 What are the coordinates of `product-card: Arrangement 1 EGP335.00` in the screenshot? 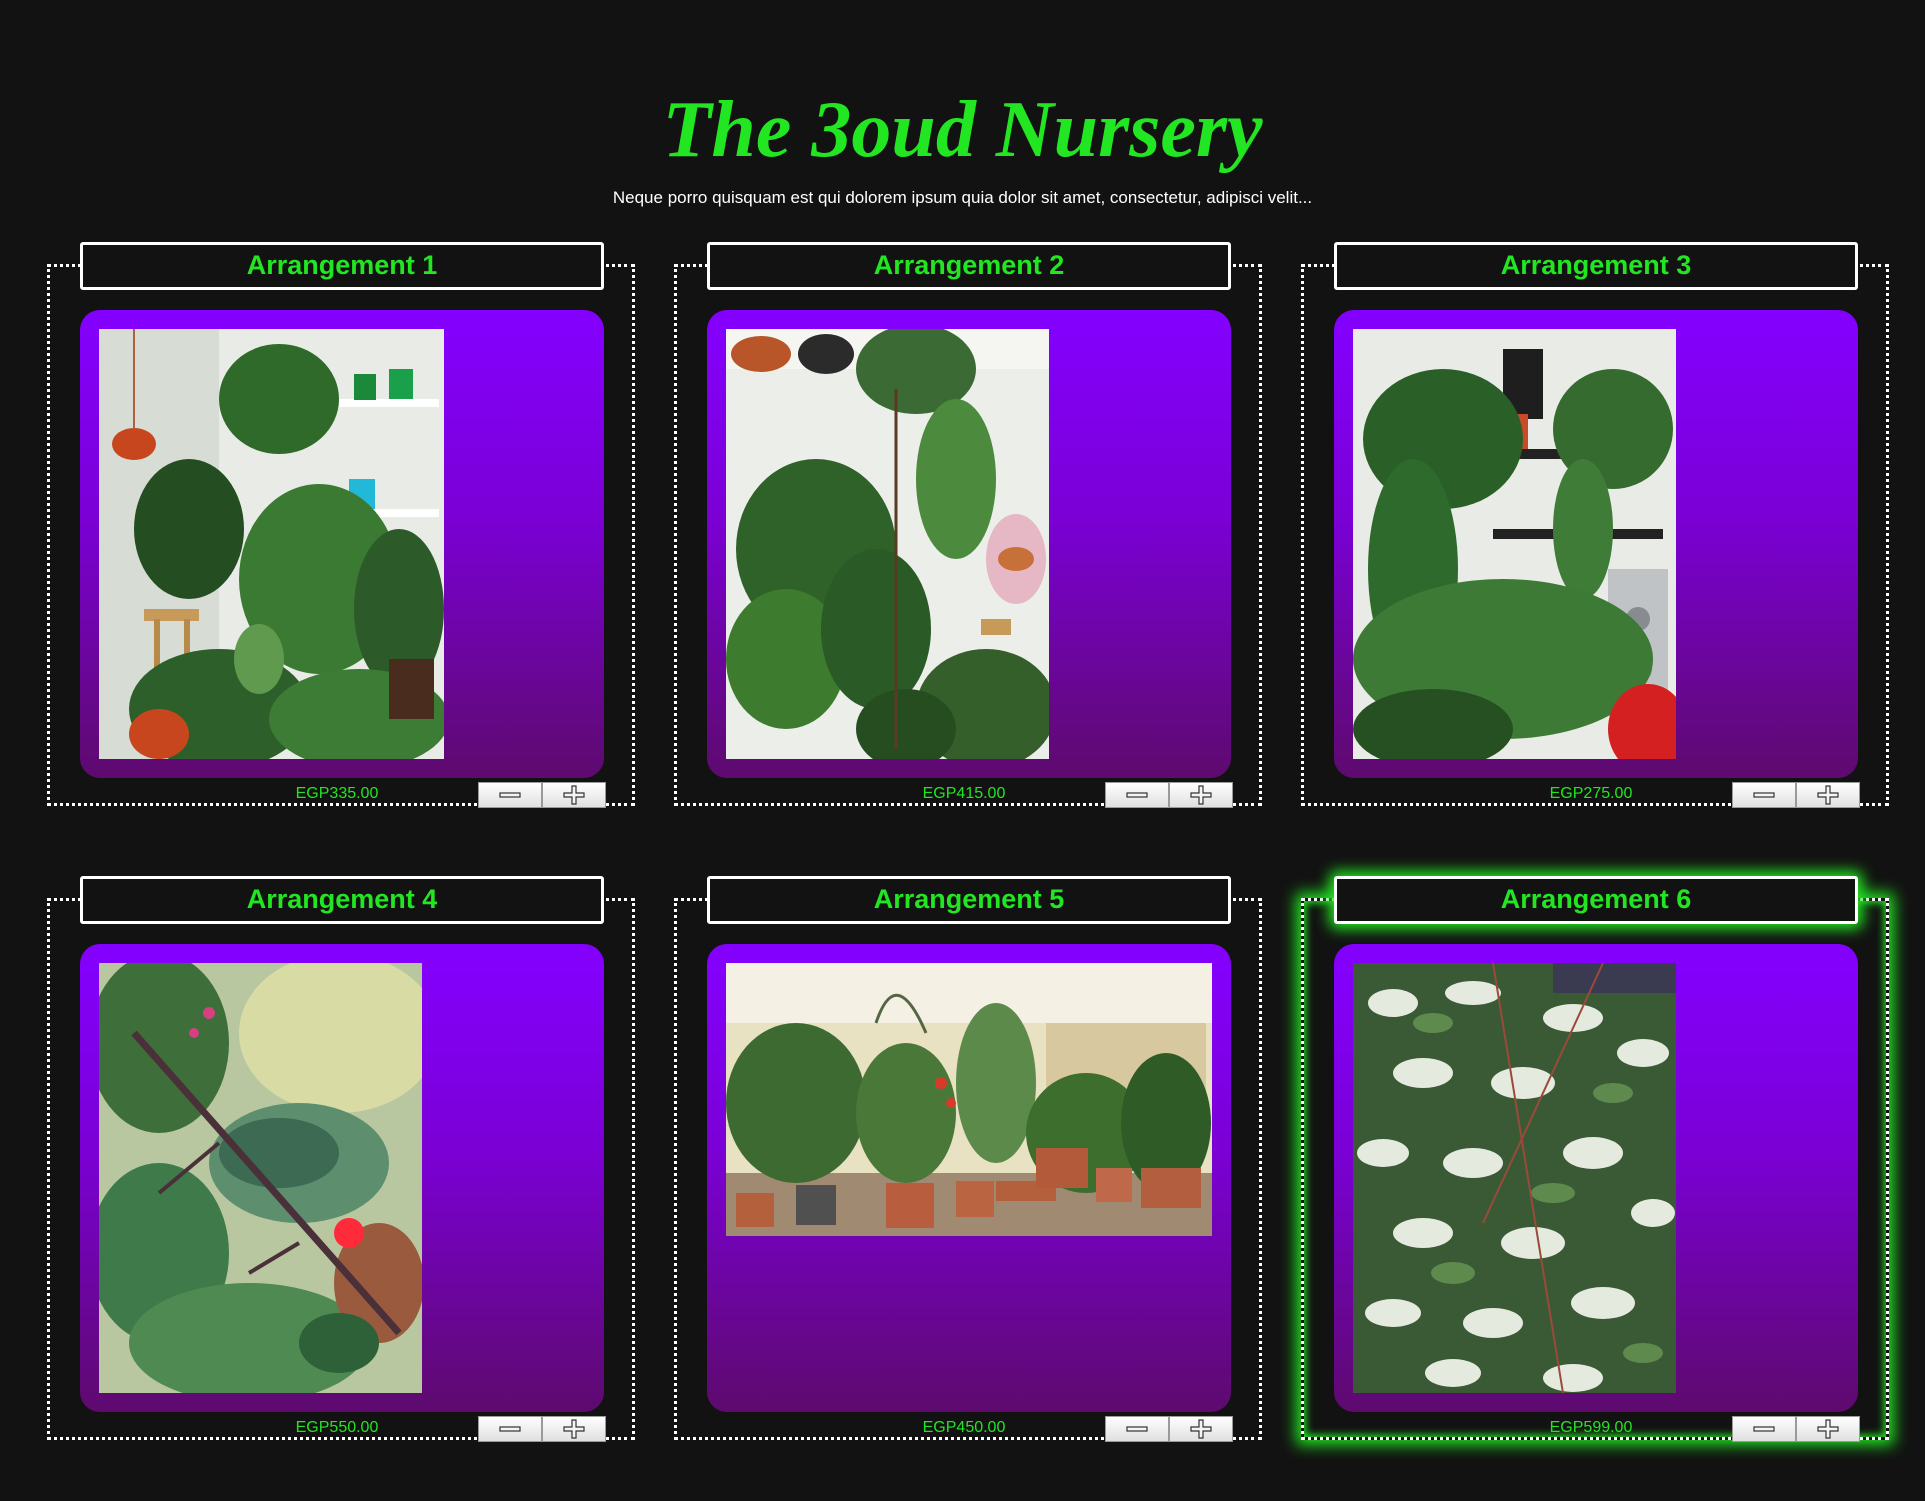 It's located at (341, 525).